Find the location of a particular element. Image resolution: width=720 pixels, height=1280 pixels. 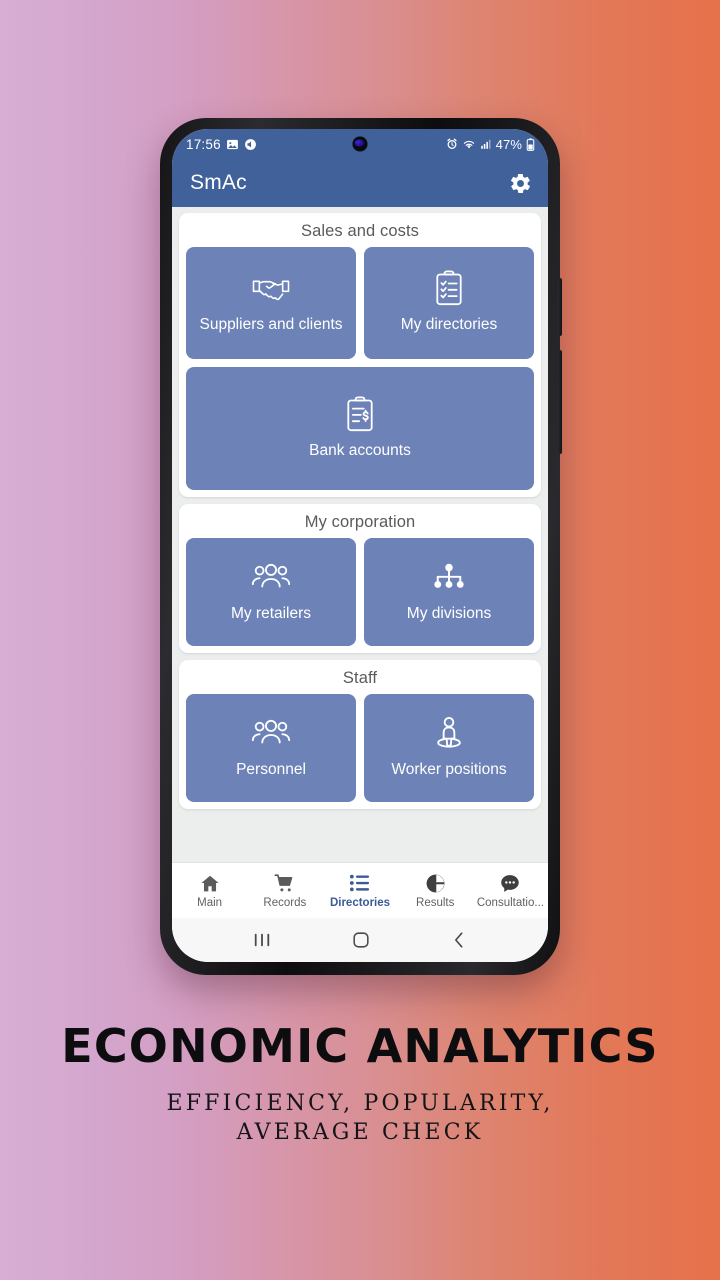

tile-row: Personnel Worker positions is located at coordinates (360, 748).